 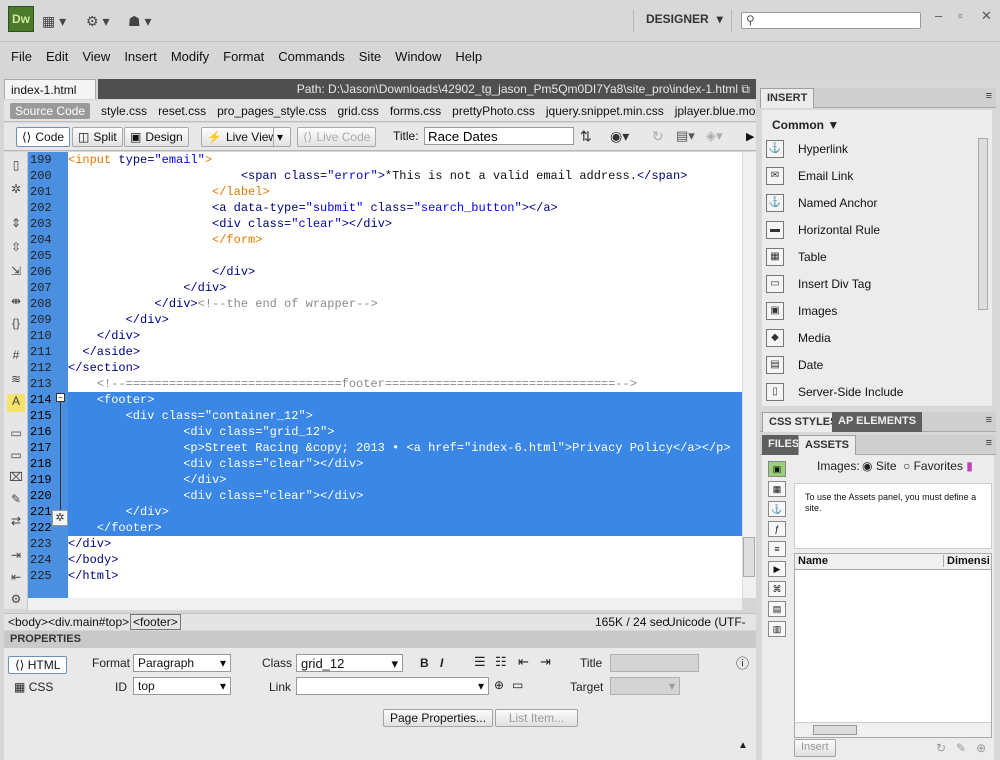 What do you see at coordinates (981, 748) in the screenshot?
I see `add-favorite-icon: ⊕` at bounding box center [981, 748].